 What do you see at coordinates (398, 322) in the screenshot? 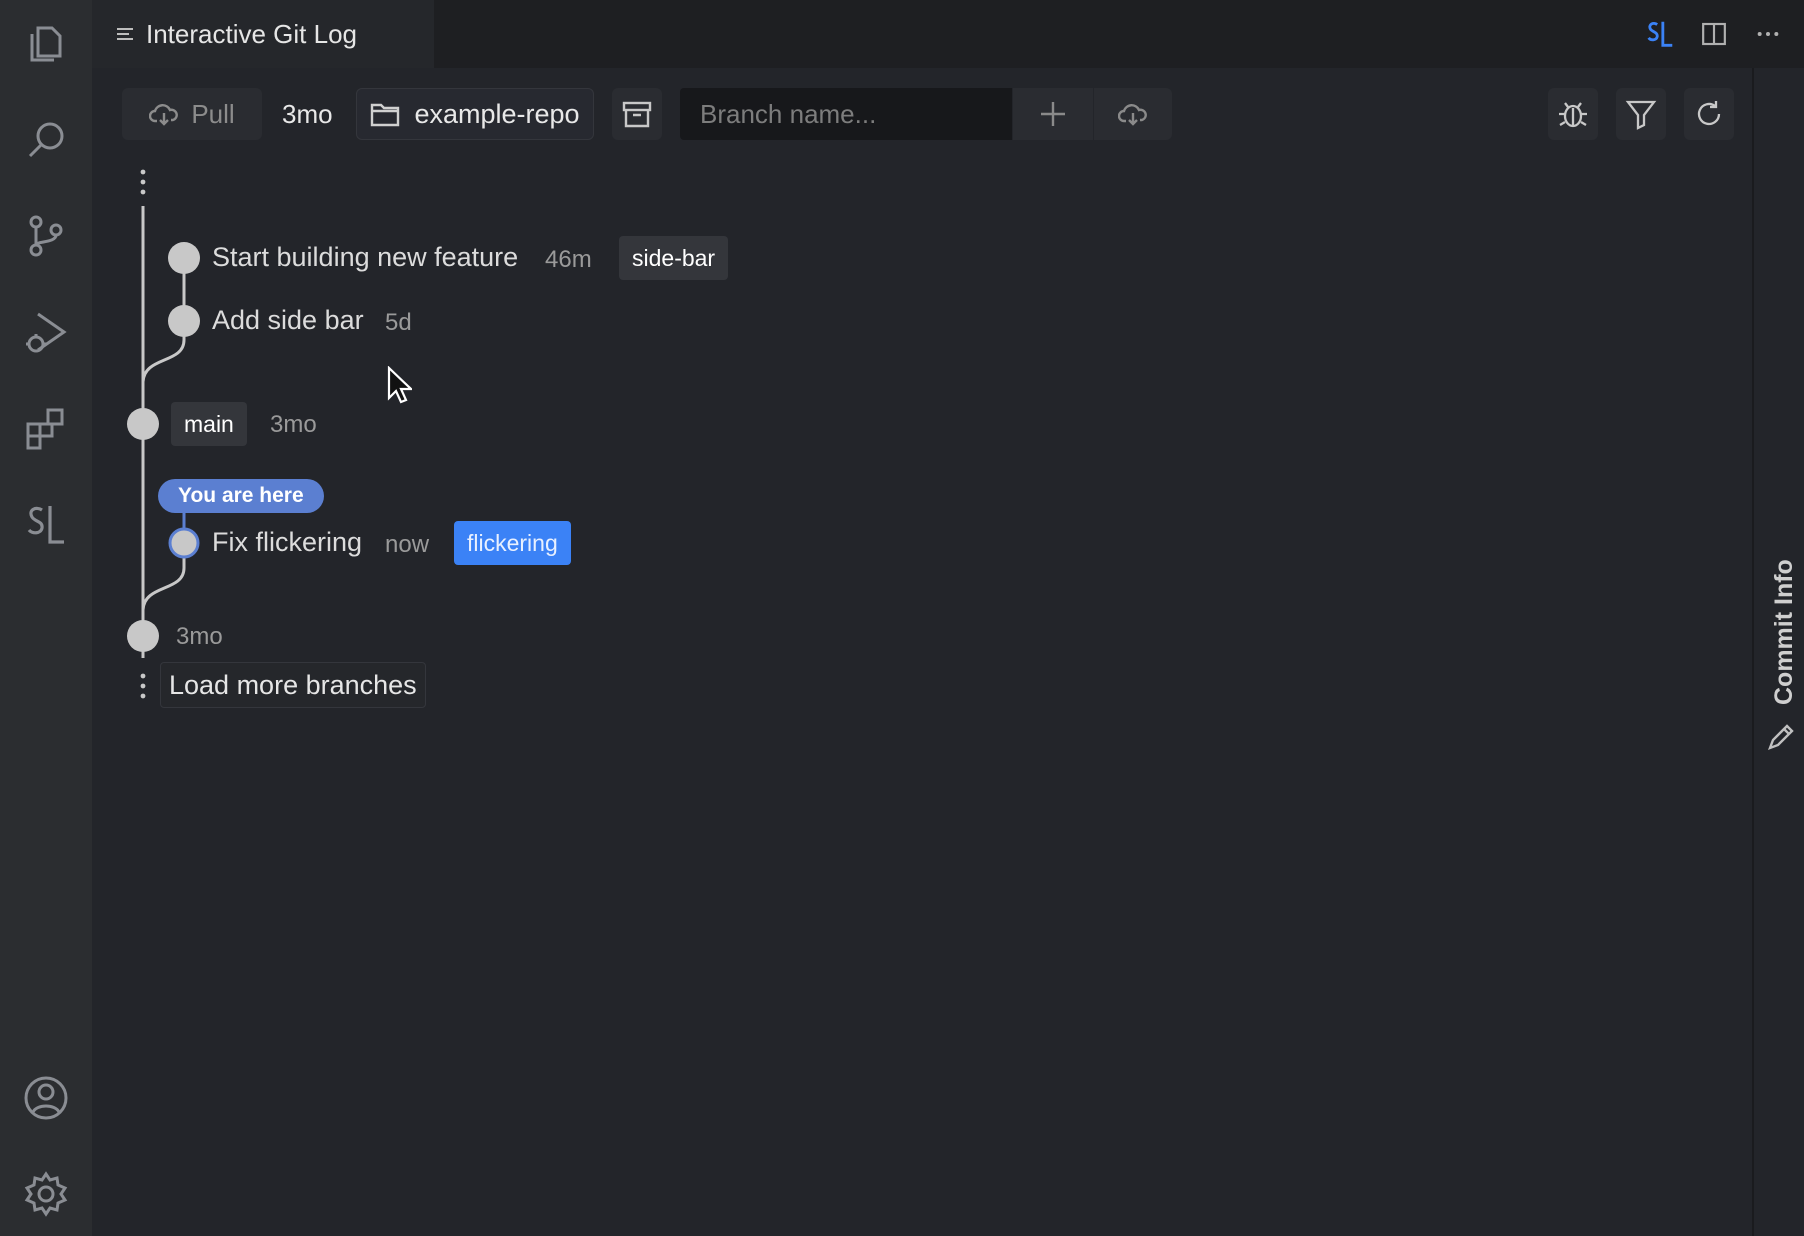
I see `commit-age: 5d` at bounding box center [398, 322].